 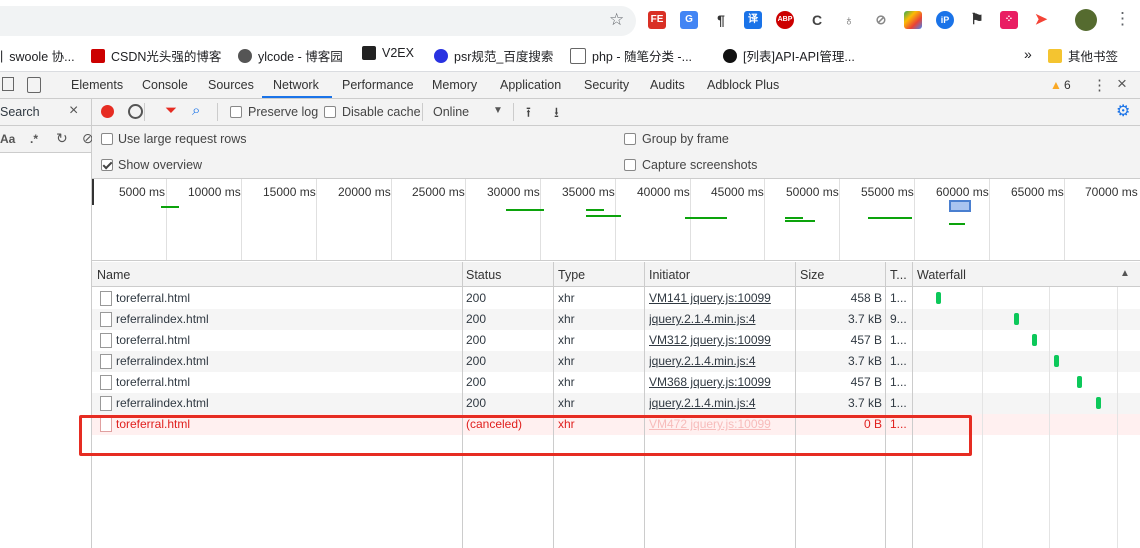 I want to click on translate-extension-icon: G, so click(x=689, y=20).